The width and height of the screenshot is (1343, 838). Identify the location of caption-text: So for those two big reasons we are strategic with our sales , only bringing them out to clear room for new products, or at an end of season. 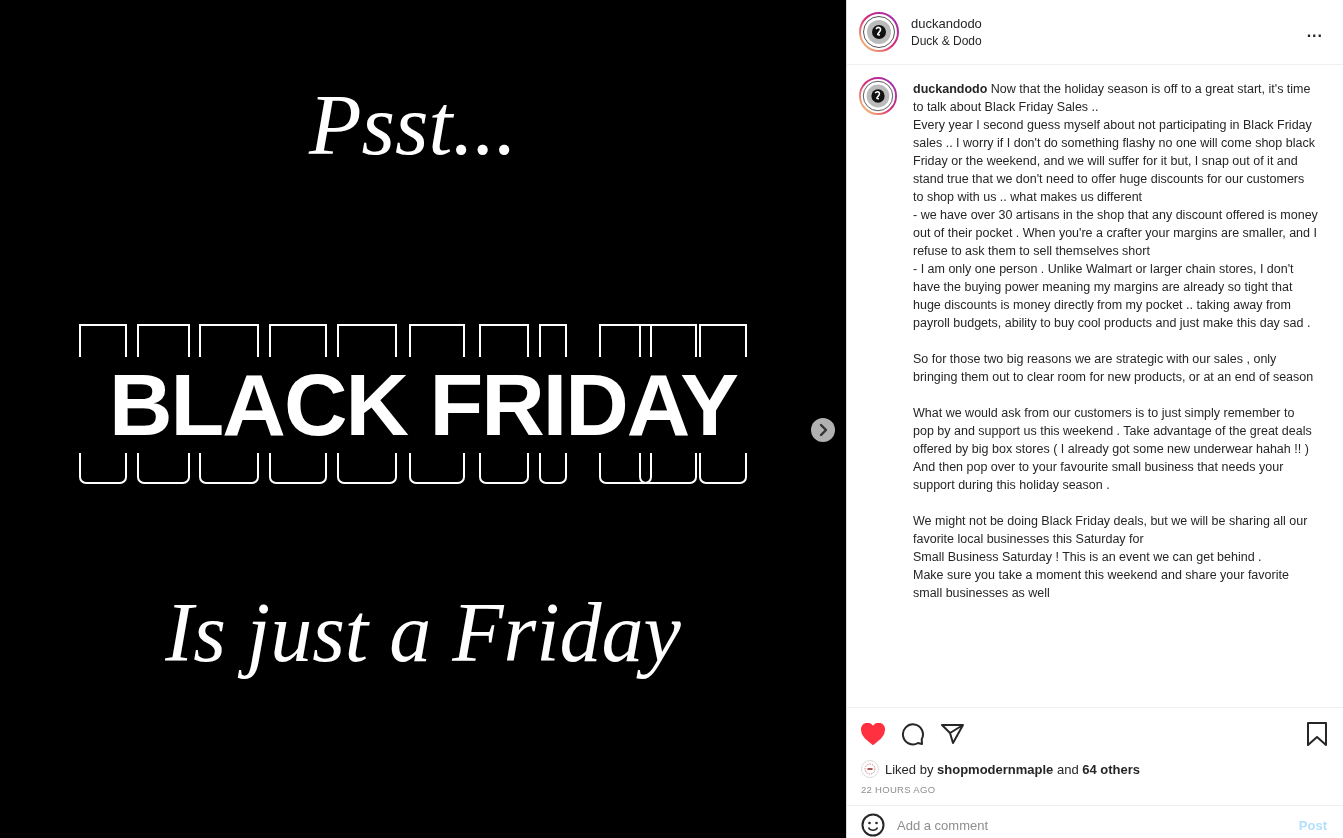
(1114, 368).